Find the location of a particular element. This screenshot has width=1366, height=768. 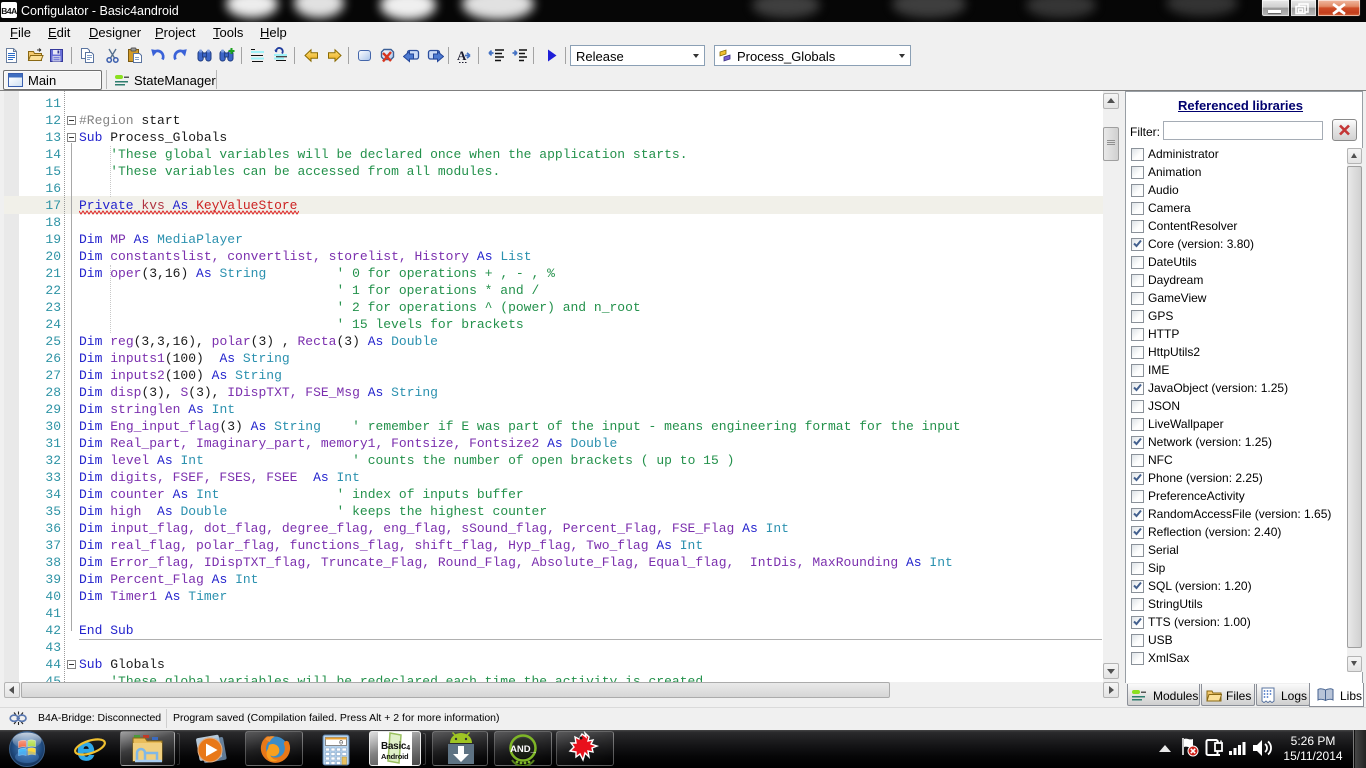

svg-text: 0 is located at coordinates (341, 743).